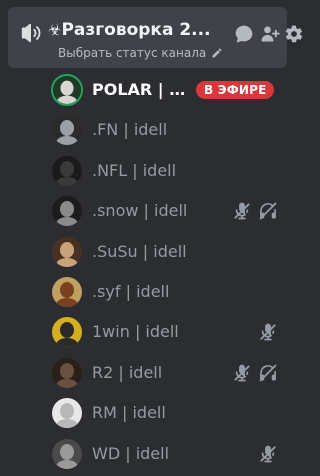 The image size is (320, 476). I want to click on member-name: .SuSu | idell, so click(139, 251).